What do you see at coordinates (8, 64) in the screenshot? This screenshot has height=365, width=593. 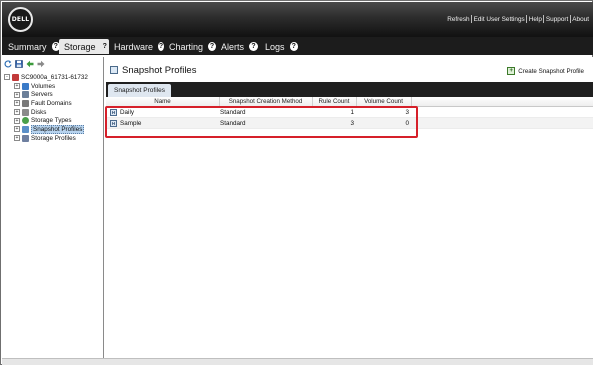 I see `refresh-icon` at bounding box center [8, 64].